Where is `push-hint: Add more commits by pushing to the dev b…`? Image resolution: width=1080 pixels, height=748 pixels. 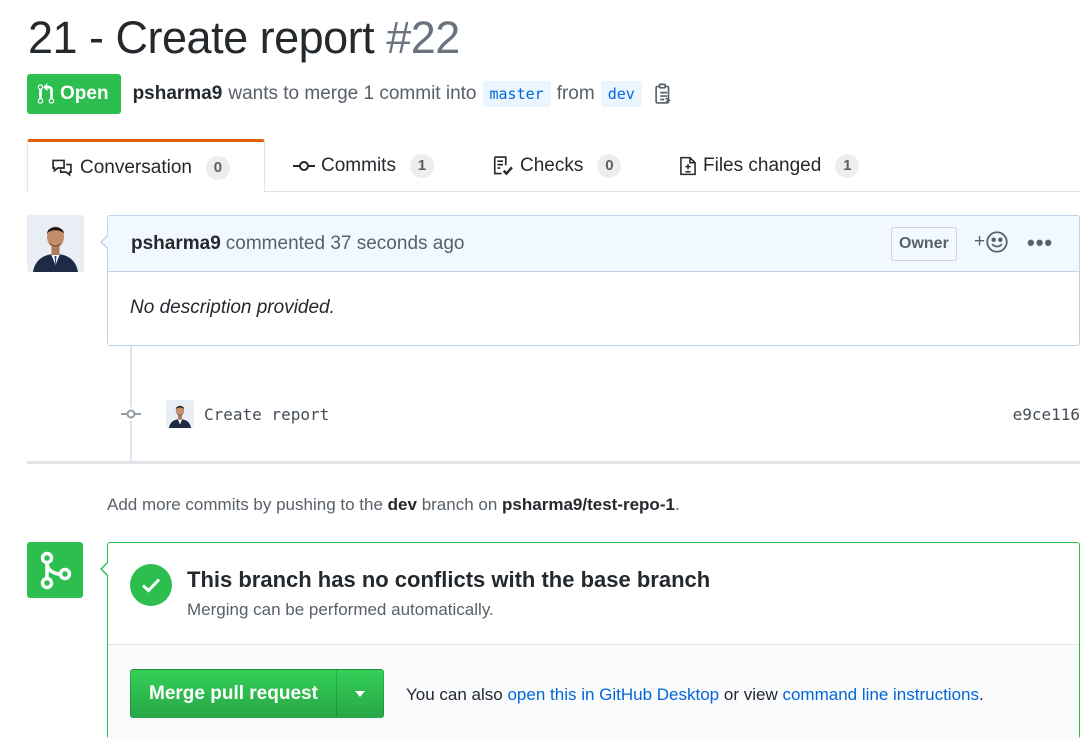 push-hint: Add more commits by pushing to the dev b… is located at coordinates (393, 505).